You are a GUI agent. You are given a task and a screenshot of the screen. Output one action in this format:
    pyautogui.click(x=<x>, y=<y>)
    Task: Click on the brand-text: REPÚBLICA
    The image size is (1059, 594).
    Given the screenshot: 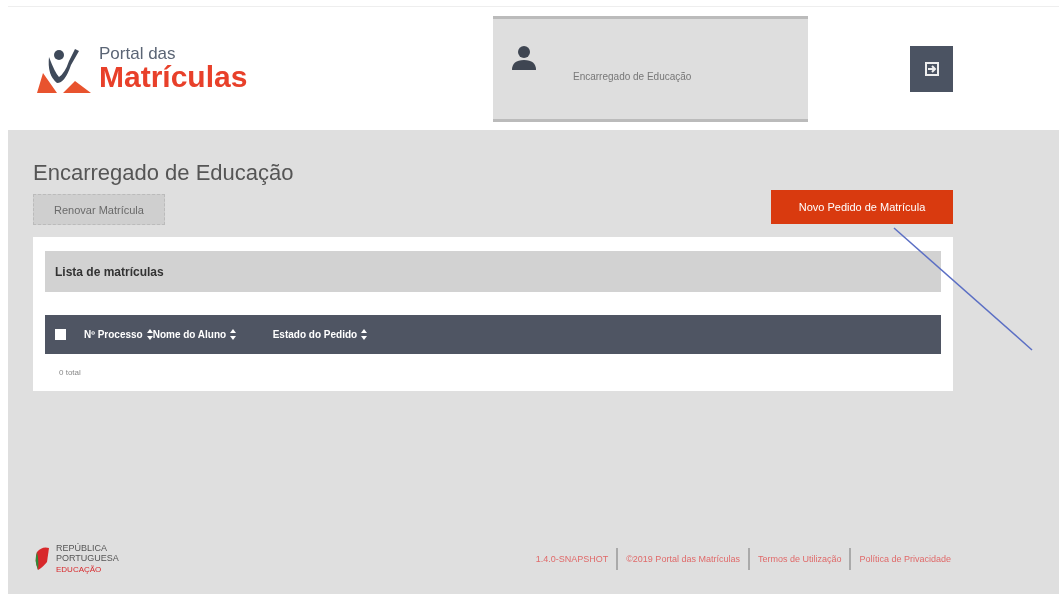 What is the action you would take?
    pyautogui.click(x=82, y=548)
    